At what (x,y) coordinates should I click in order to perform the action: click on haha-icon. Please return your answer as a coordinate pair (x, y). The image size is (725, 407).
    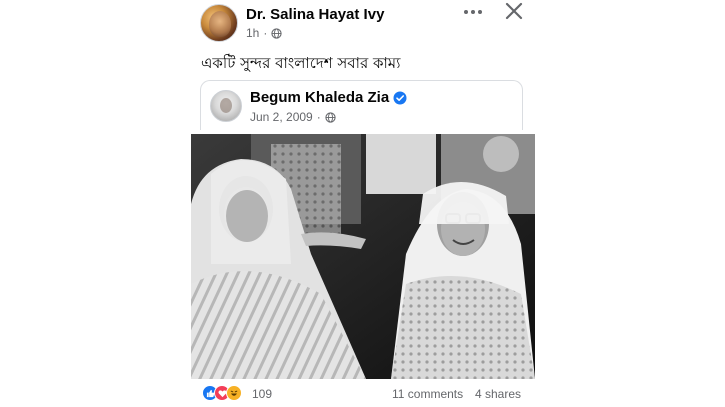
    Looking at the image, I should click on (234, 393).